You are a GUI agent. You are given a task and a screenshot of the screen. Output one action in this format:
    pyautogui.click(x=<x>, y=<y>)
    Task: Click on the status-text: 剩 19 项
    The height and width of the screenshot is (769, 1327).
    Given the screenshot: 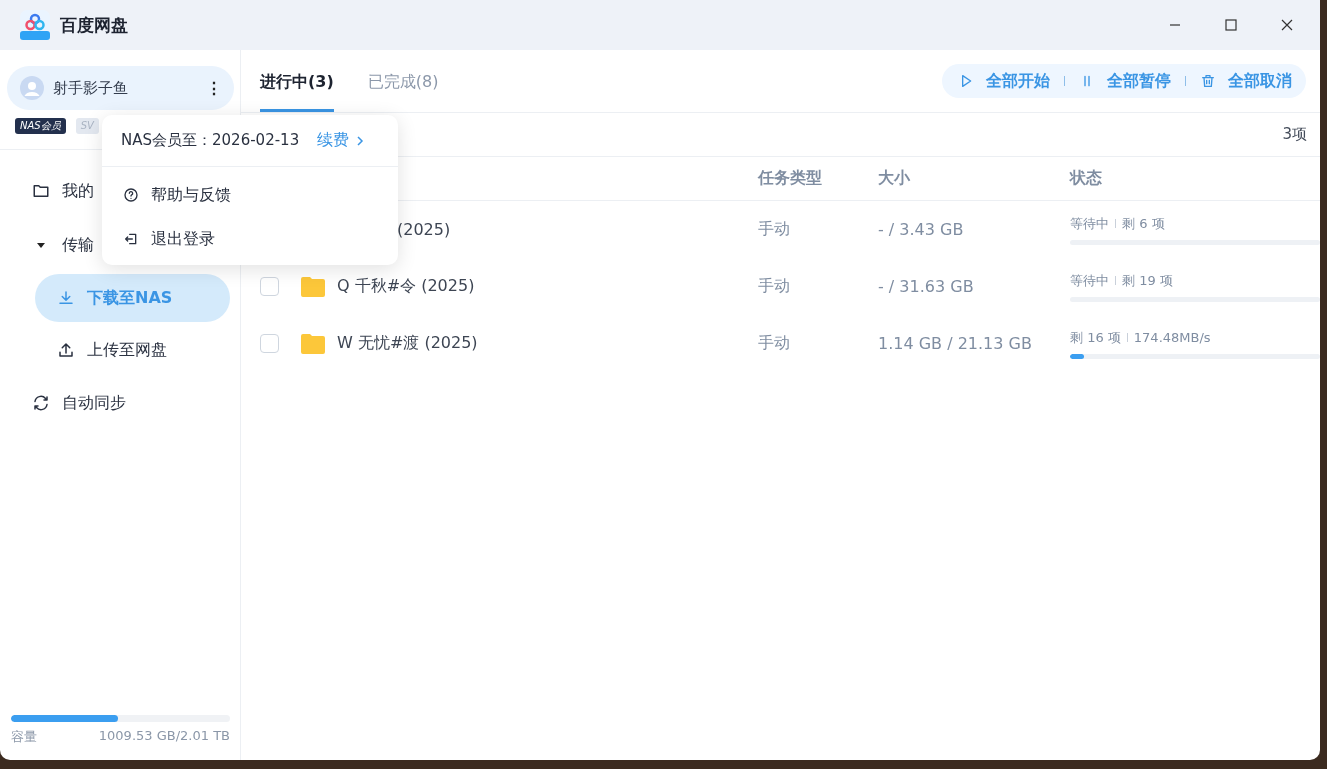 What is the action you would take?
    pyautogui.click(x=1147, y=280)
    